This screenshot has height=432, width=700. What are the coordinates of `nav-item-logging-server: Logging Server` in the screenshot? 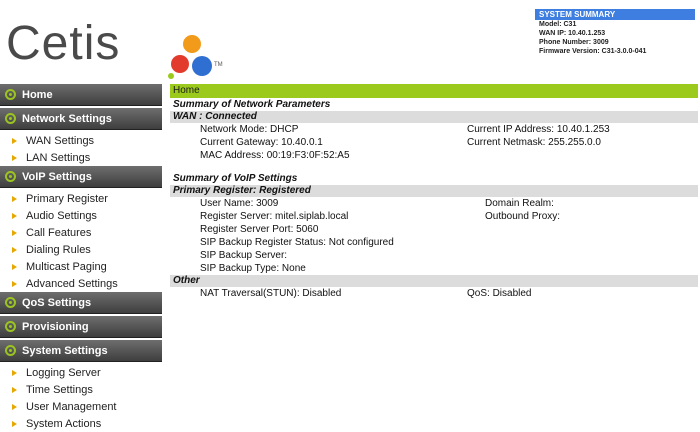 It's located at (81, 372).